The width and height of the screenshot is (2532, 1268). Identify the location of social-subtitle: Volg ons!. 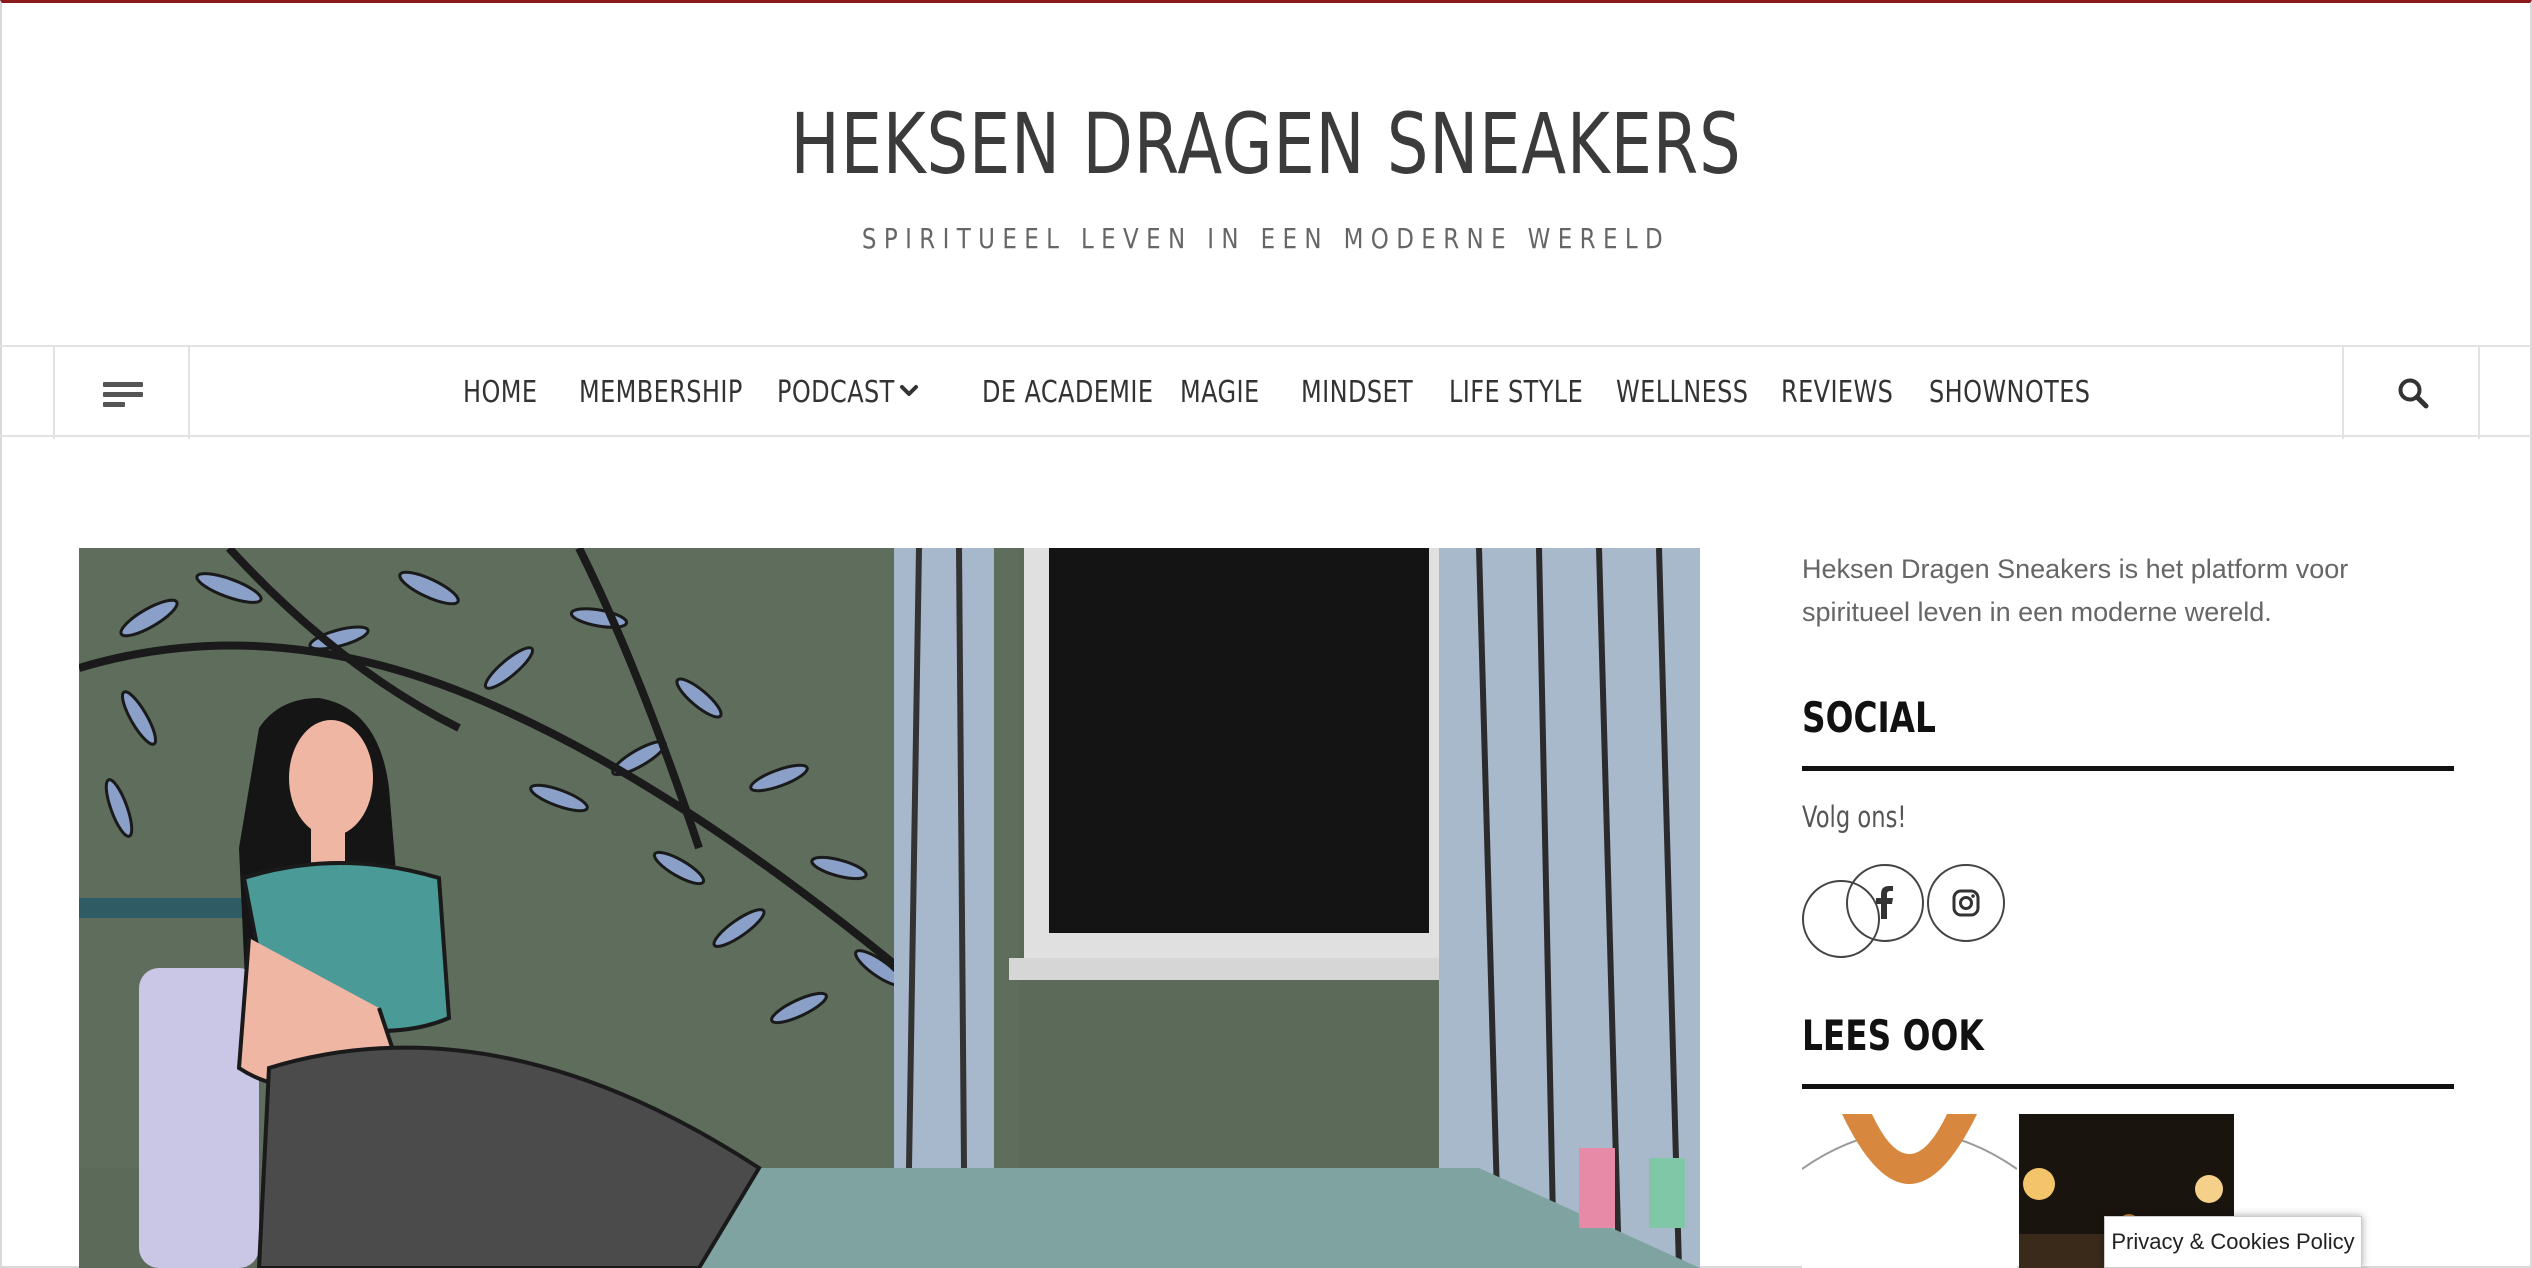
(1854, 817).